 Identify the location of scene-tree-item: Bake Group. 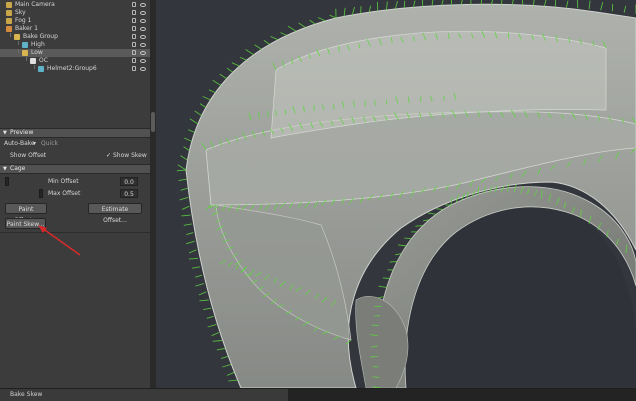
(75, 37).